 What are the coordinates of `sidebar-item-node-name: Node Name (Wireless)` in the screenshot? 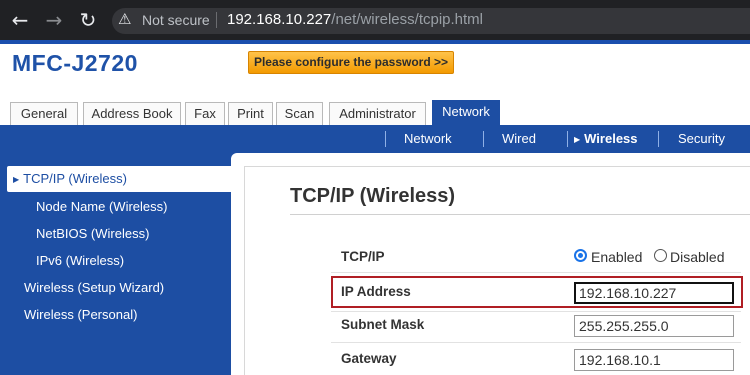 It's located at (101, 206).